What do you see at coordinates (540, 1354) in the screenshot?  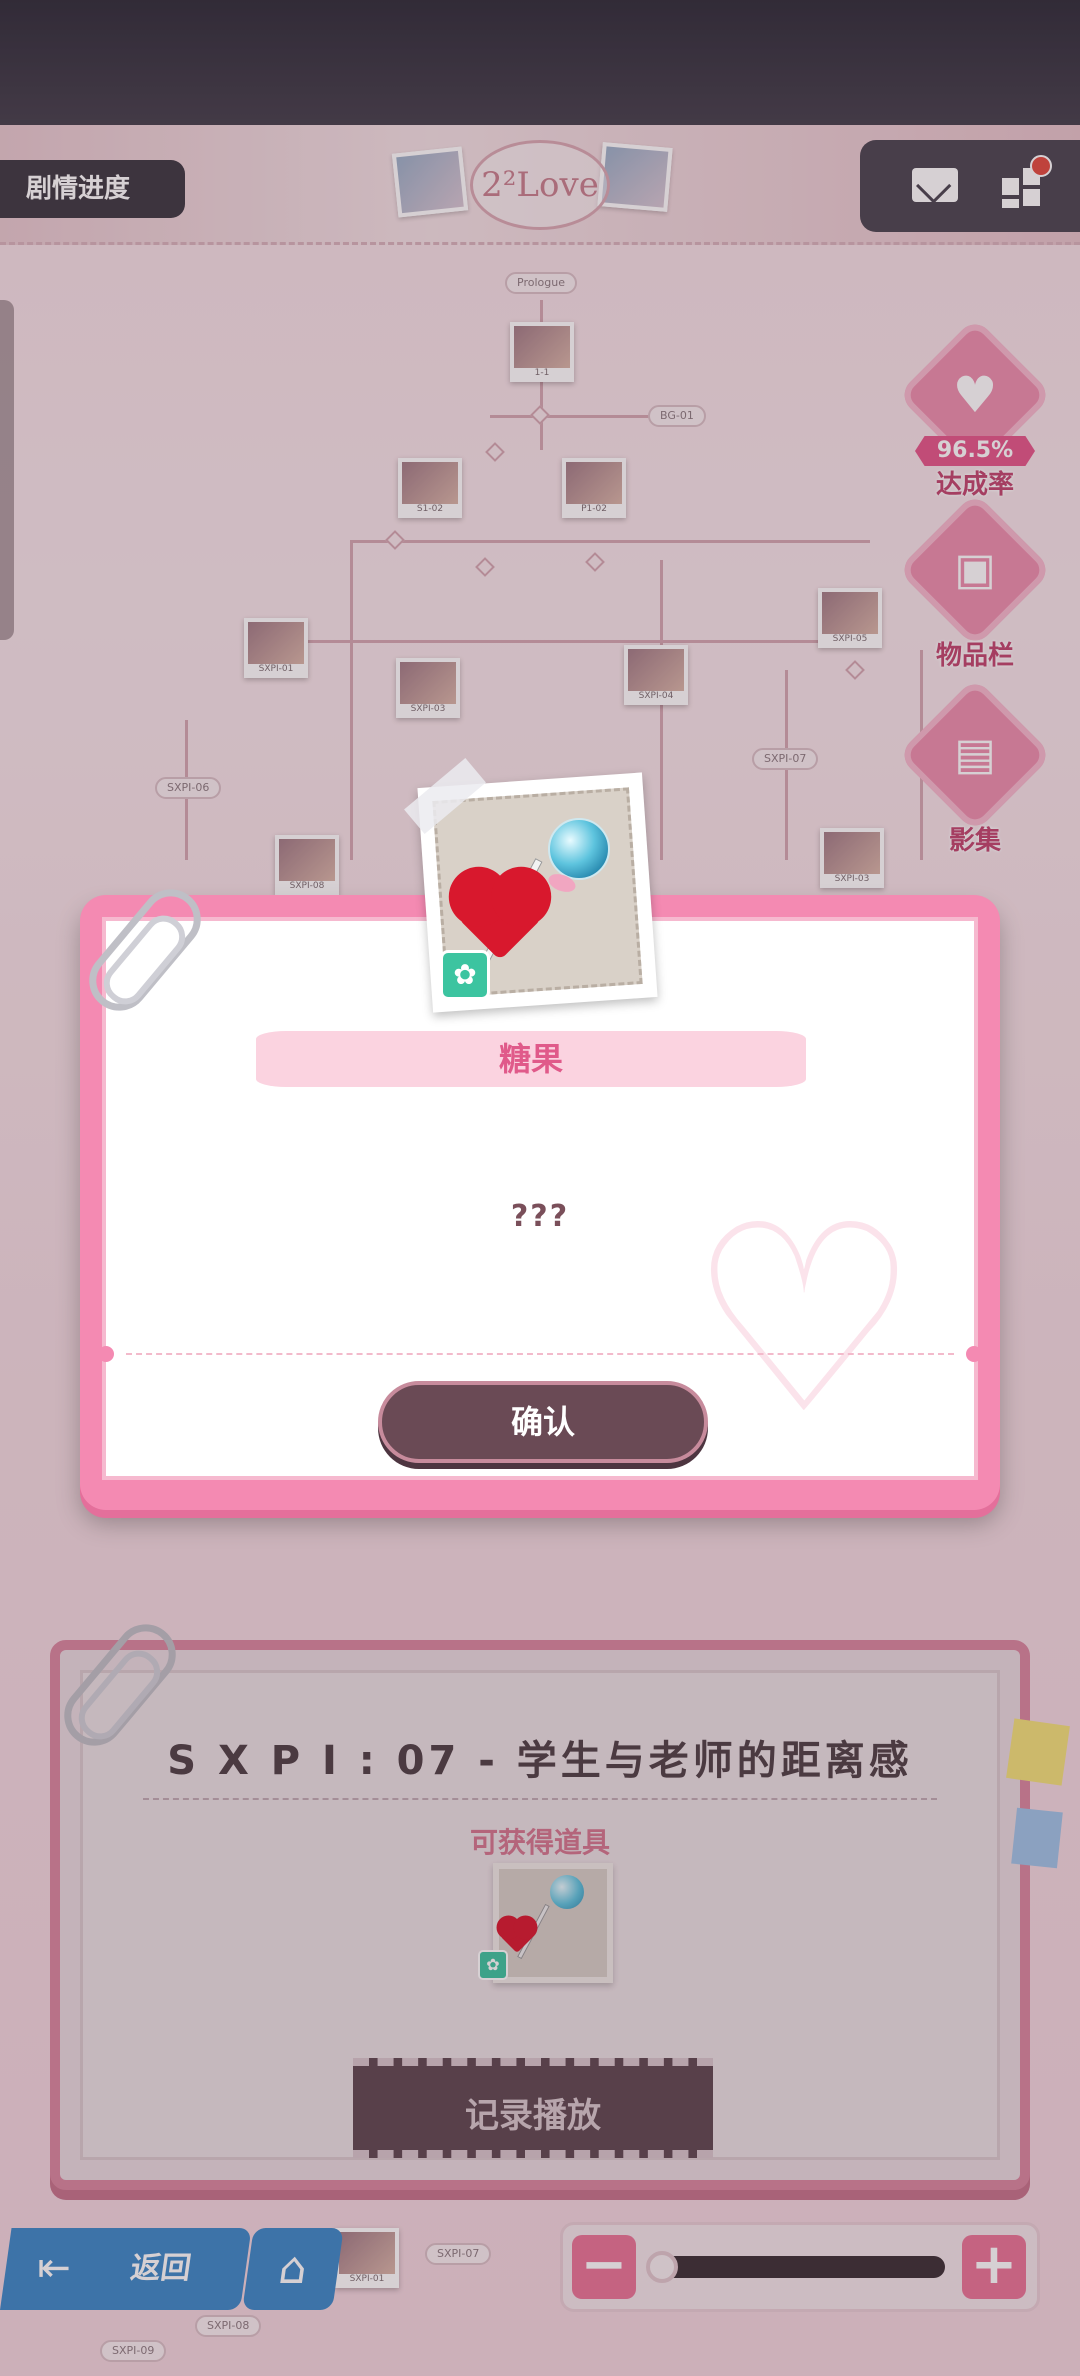 I see `dialog-divider` at bounding box center [540, 1354].